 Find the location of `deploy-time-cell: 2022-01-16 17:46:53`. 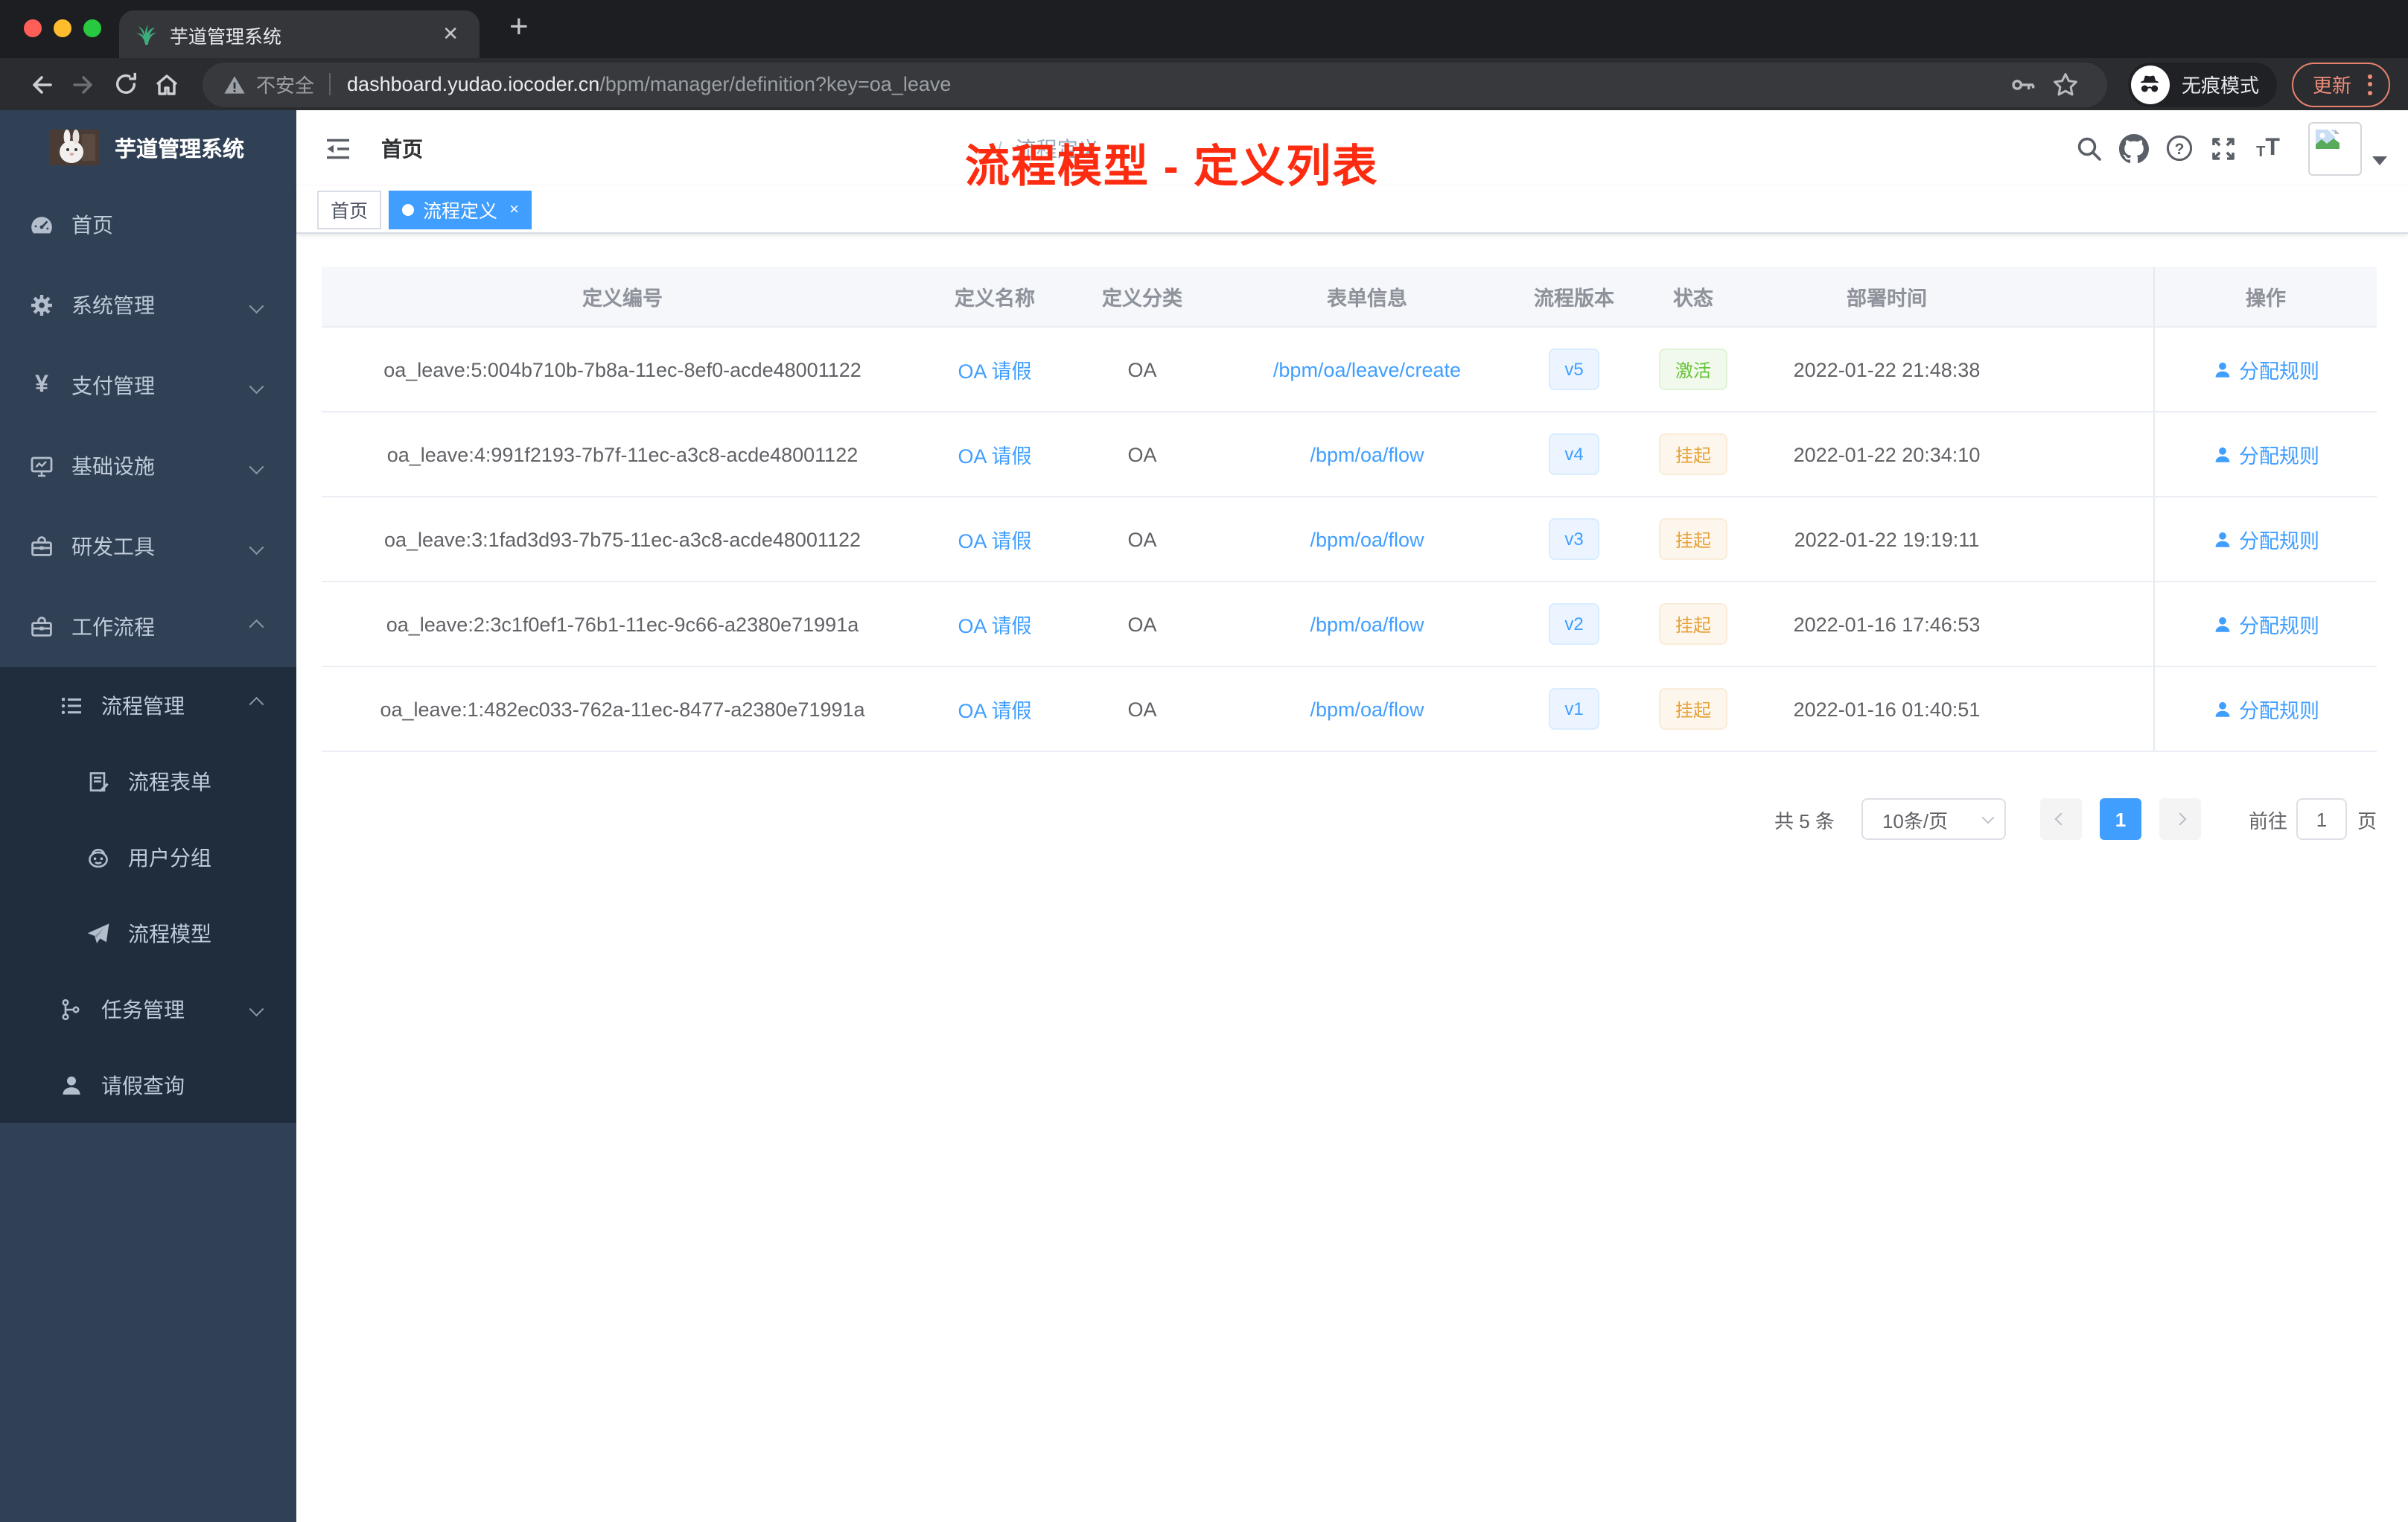

deploy-time-cell: 2022-01-16 17:46:53 is located at coordinates (1887, 624).